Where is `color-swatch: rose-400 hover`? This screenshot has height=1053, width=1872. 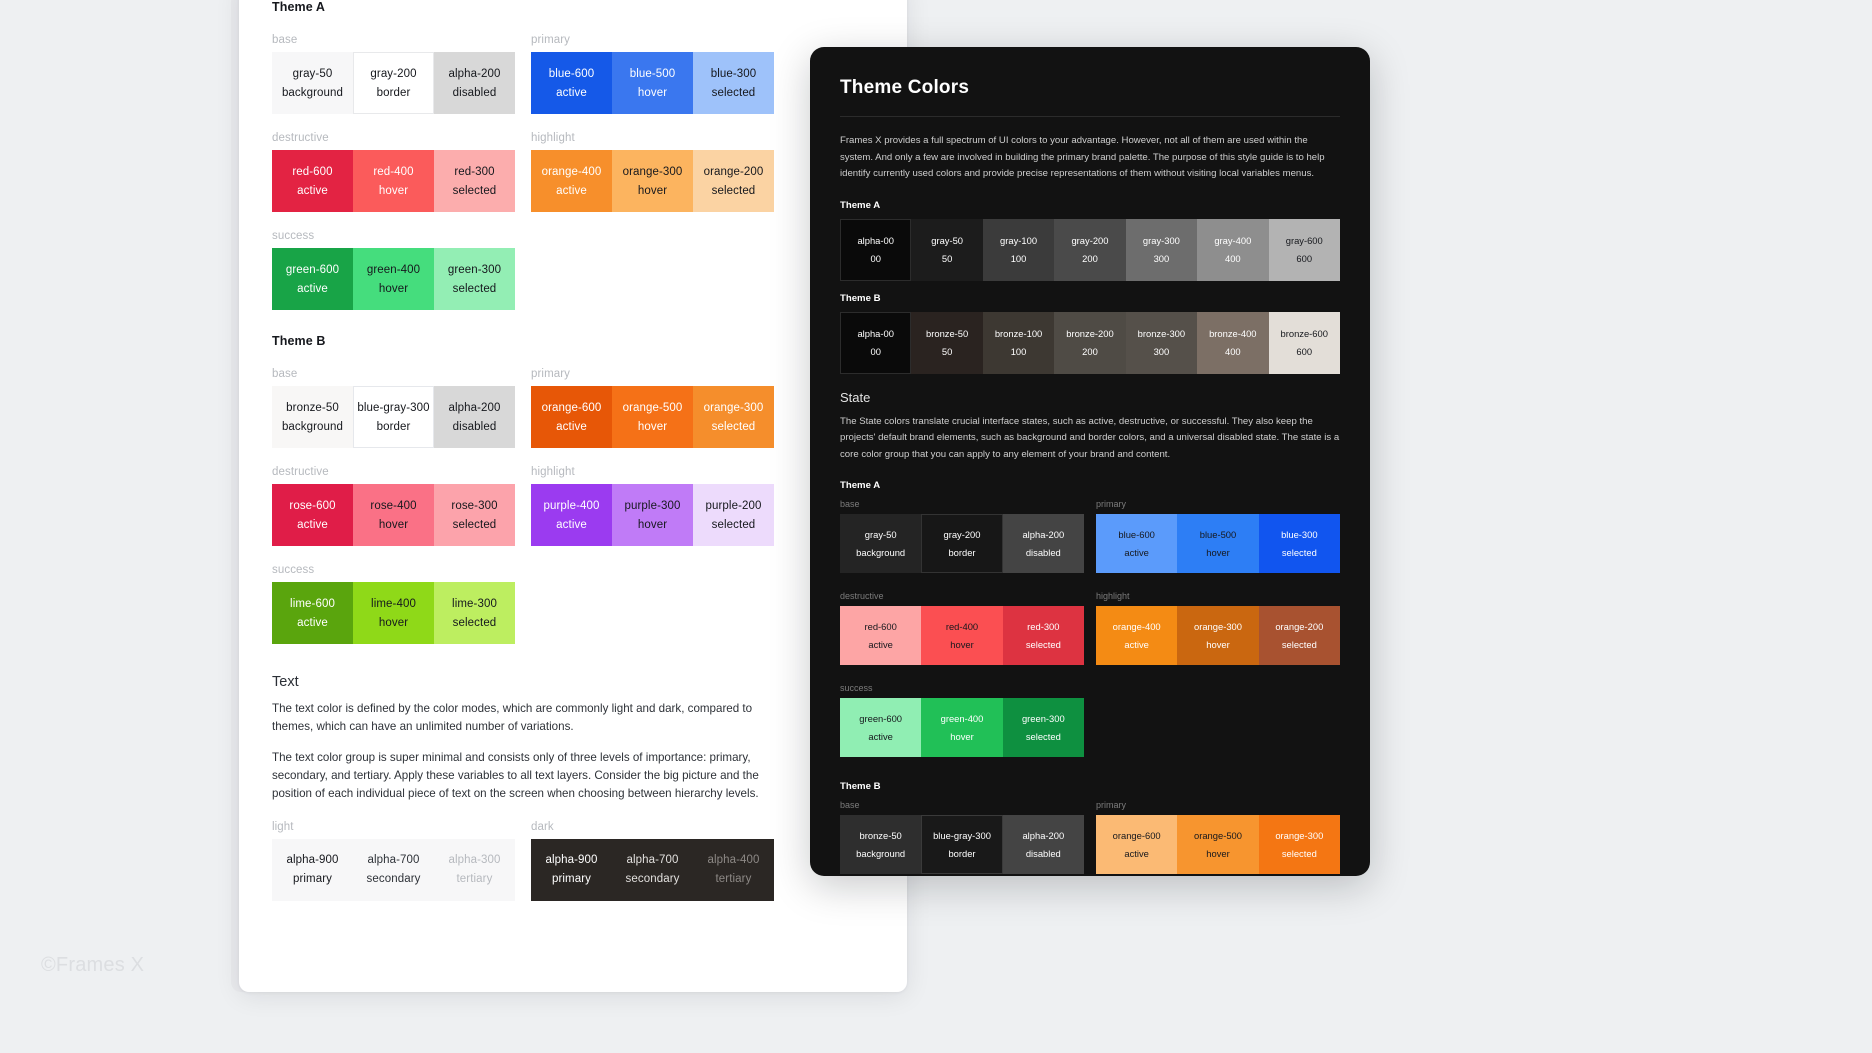
color-swatch: rose-400 hover is located at coordinates (393, 515).